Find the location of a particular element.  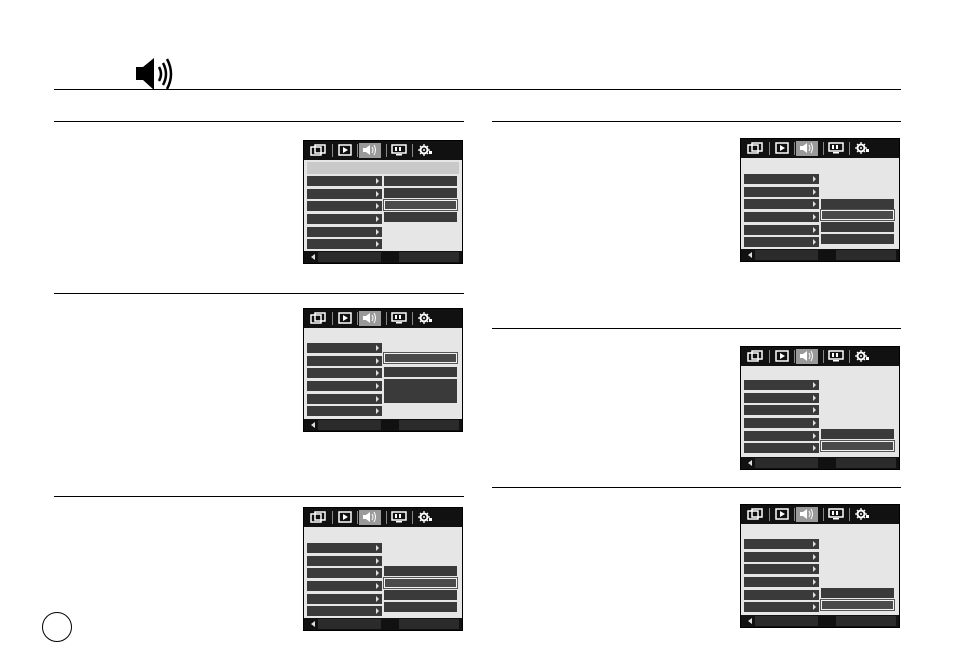

header-rule is located at coordinates (477, 89).